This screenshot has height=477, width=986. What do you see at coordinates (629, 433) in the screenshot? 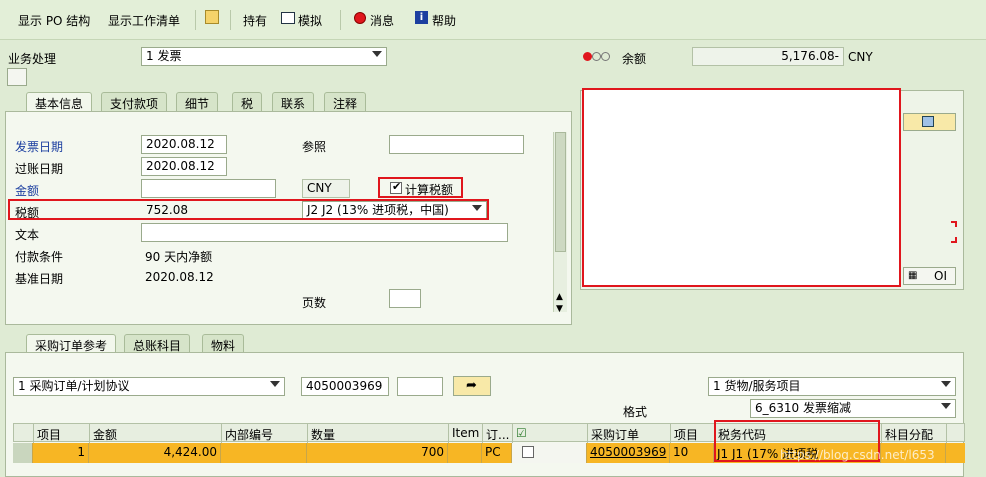
I see `col-po: 采购订单` at bounding box center [629, 433].